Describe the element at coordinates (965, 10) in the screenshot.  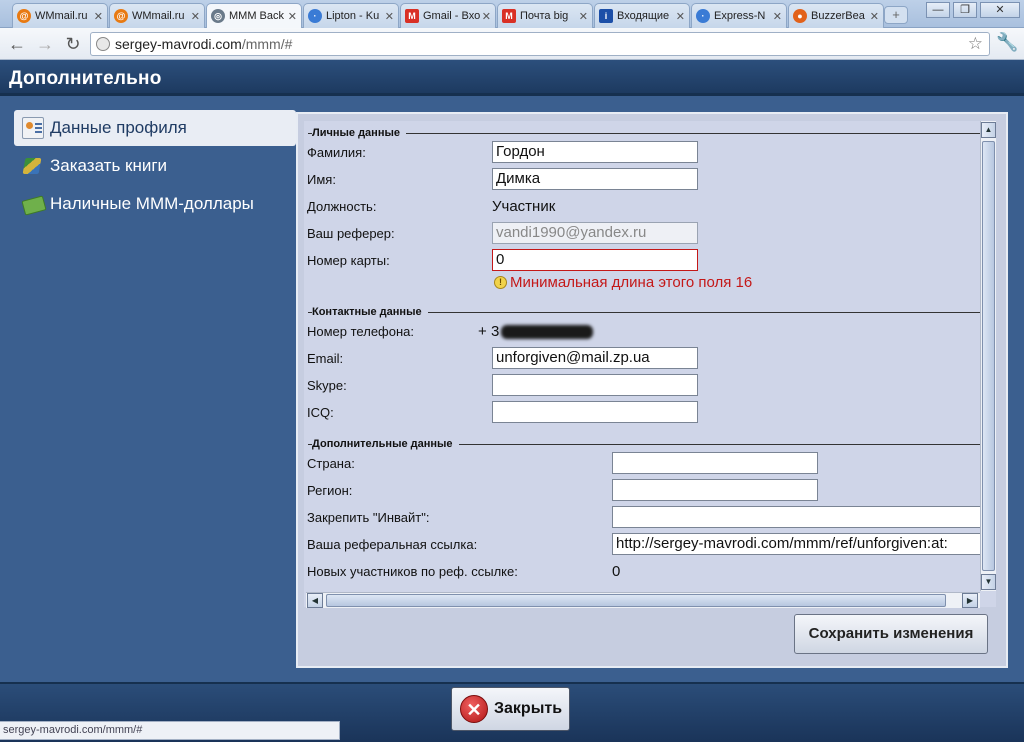
I see `restore-icon: ❐` at that location.